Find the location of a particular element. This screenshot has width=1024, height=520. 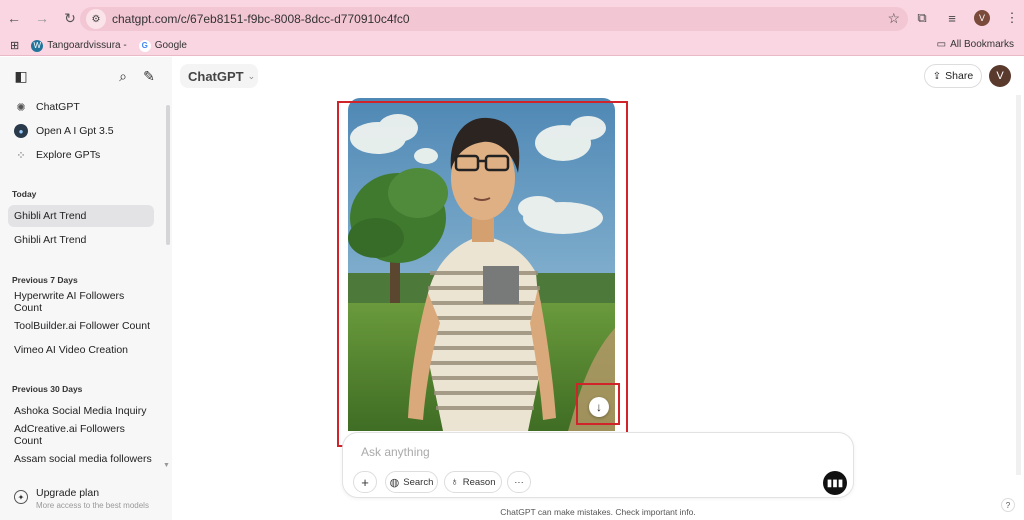

grid-icon: ⁘ is located at coordinates (21, 155).